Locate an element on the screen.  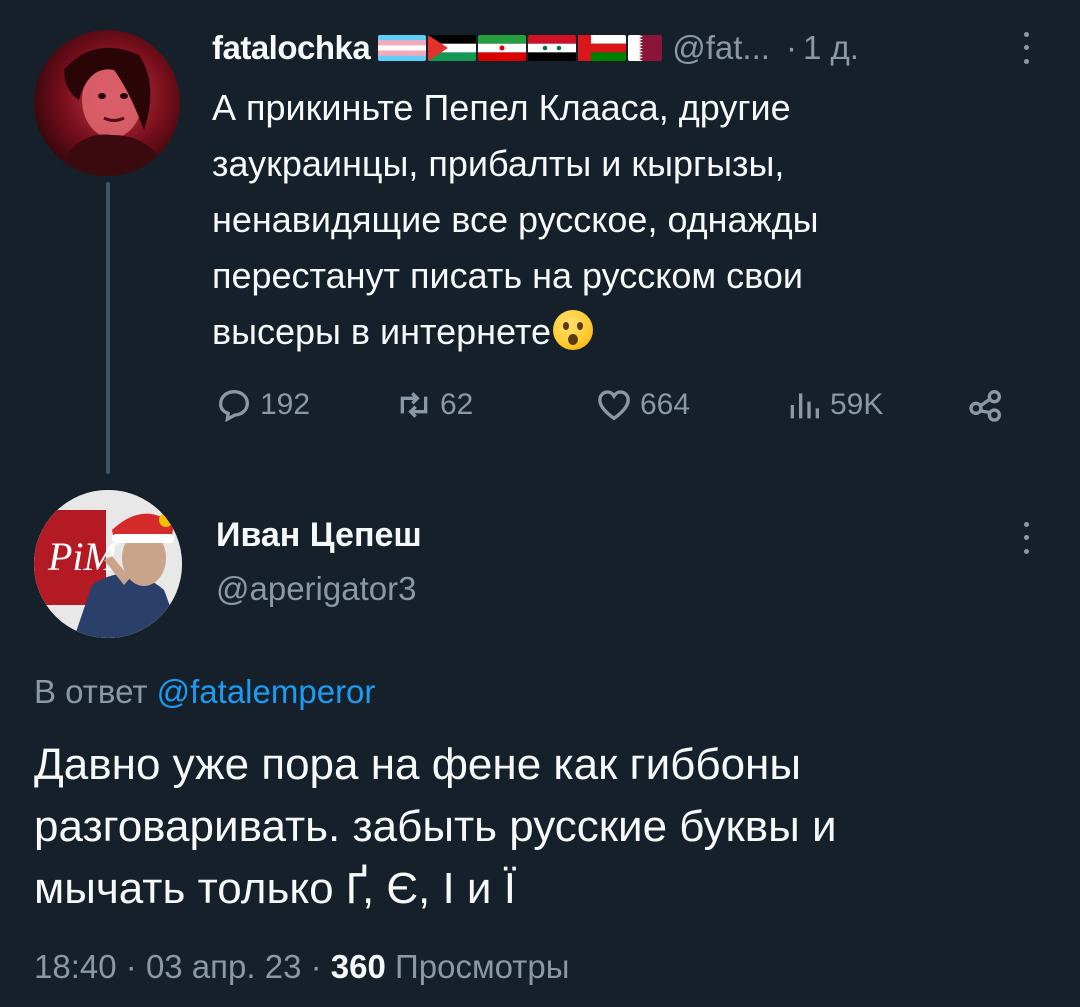
bar-chart-icon is located at coordinates (804, 406).